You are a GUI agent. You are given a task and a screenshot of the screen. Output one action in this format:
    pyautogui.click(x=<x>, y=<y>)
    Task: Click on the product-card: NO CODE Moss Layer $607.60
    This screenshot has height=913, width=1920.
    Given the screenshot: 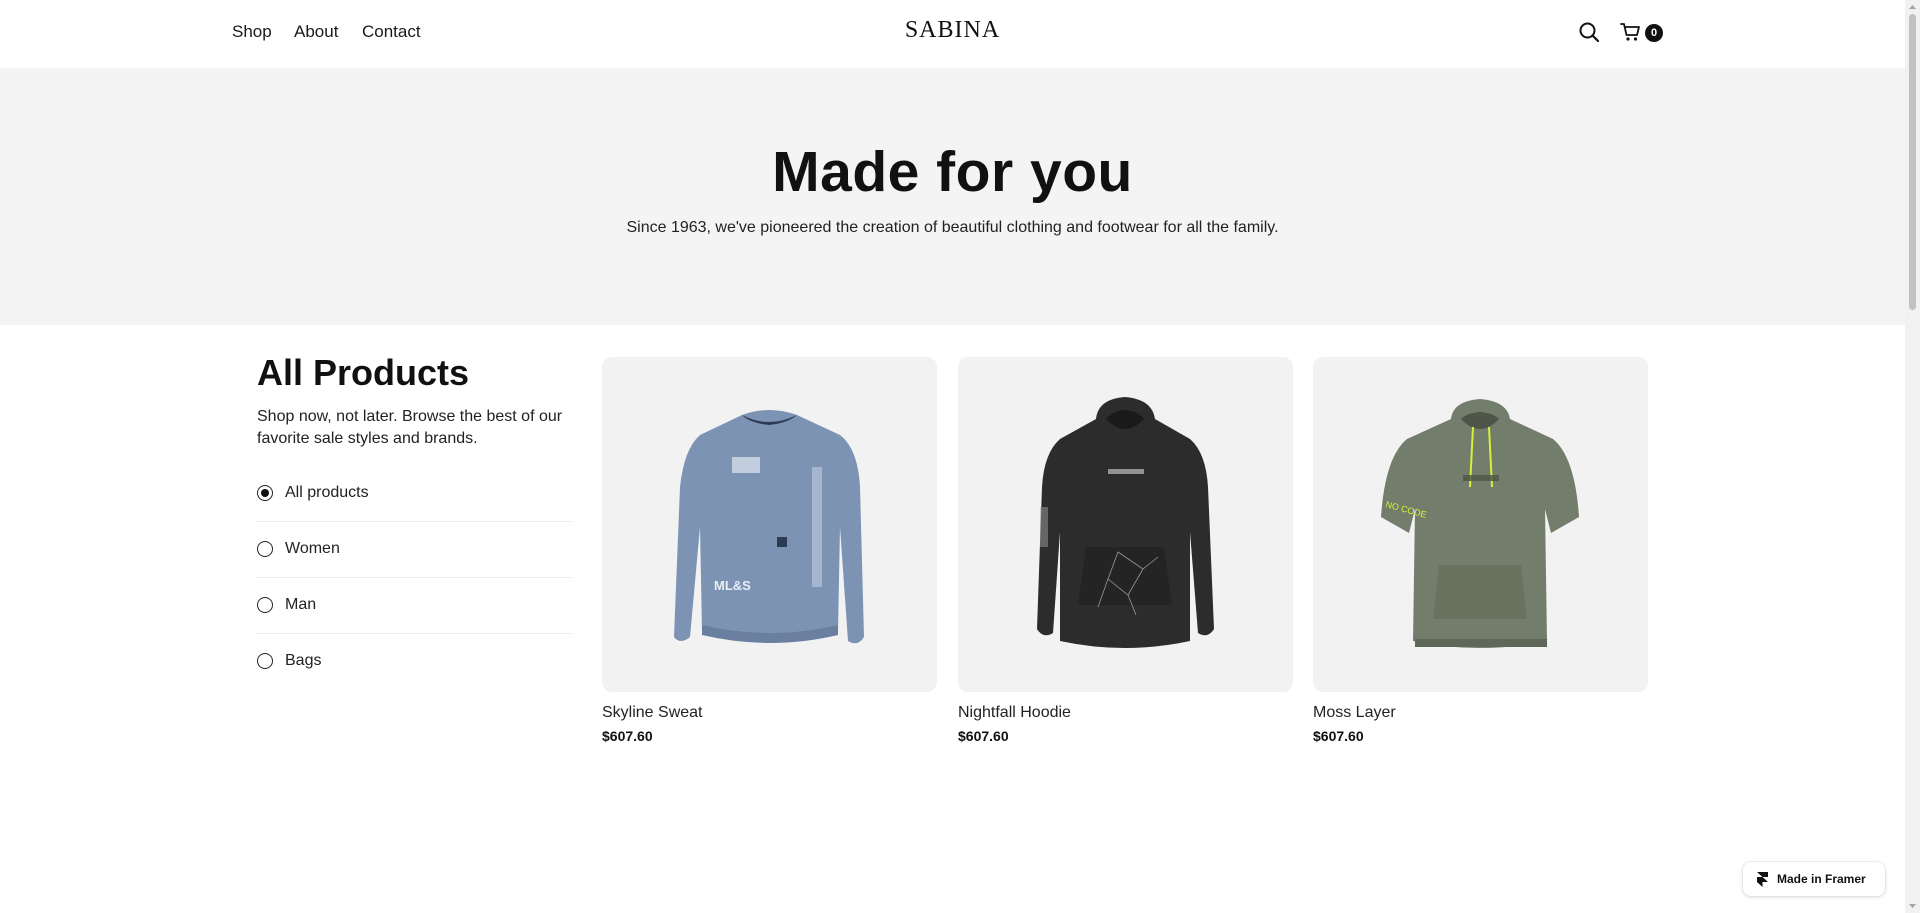 What is the action you would take?
    pyautogui.click(x=1480, y=550)
    